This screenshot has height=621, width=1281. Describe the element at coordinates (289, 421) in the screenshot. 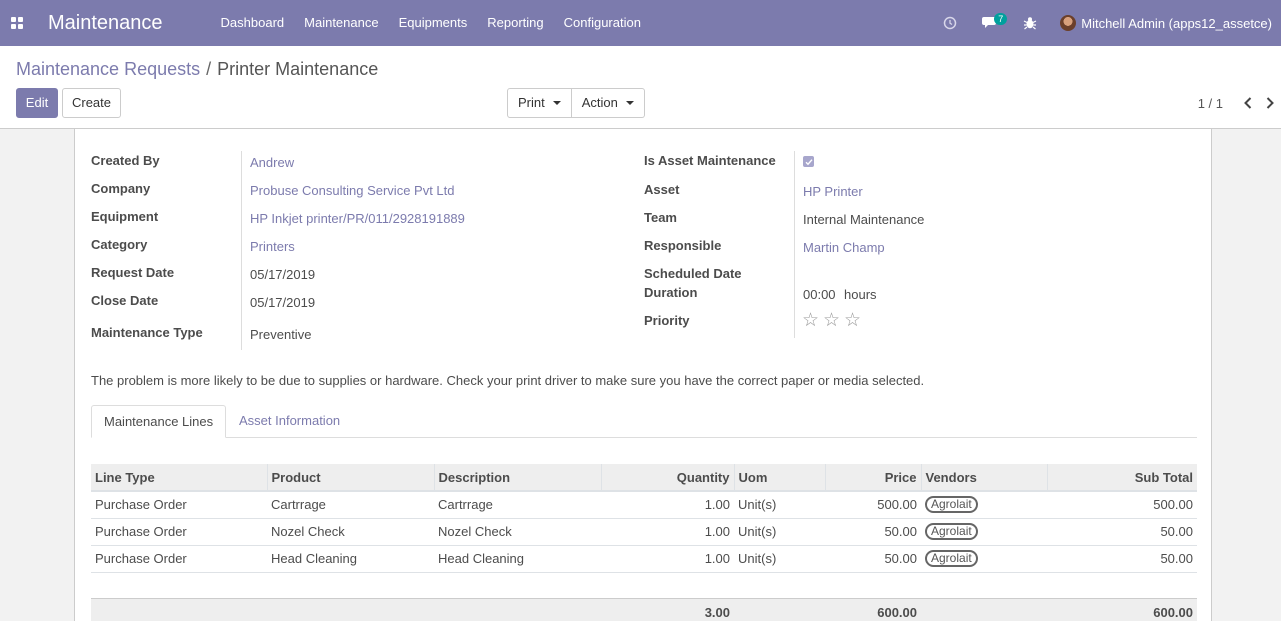

I see `tab-asset-information: Asset Information` at that location.